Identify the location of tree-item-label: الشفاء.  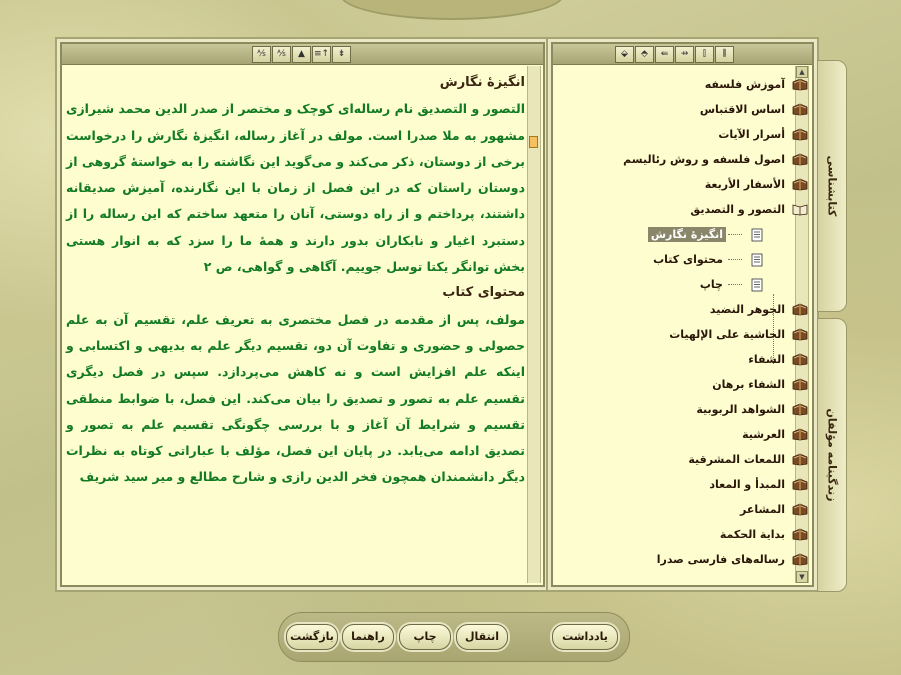
(766, 359).